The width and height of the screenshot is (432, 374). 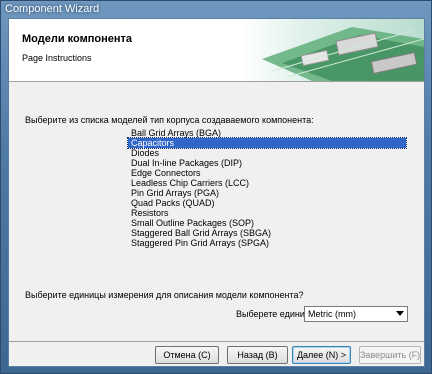 I want to click on chevron-down-icon, so click(x=400, y=313).